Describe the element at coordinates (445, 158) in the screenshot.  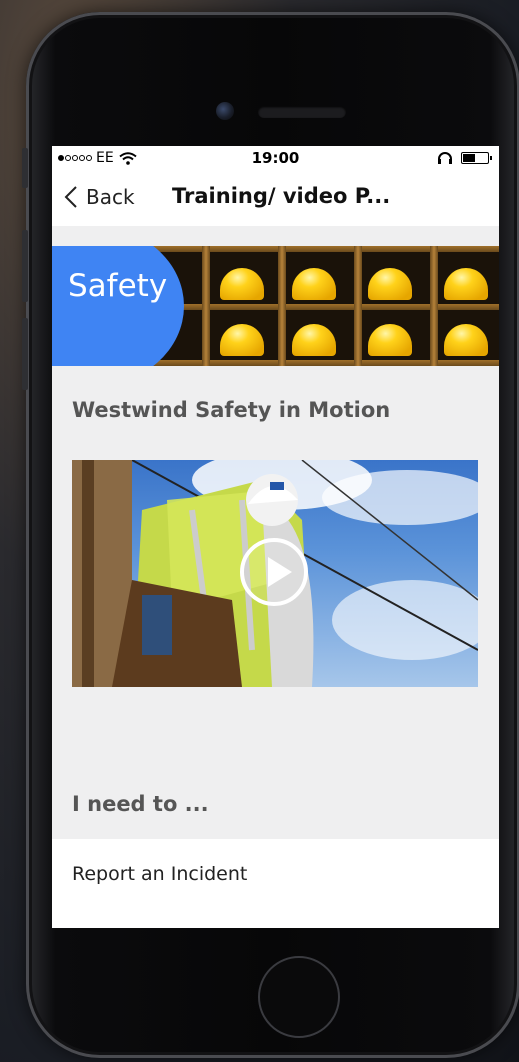
I see `headphones-icon` at that location.